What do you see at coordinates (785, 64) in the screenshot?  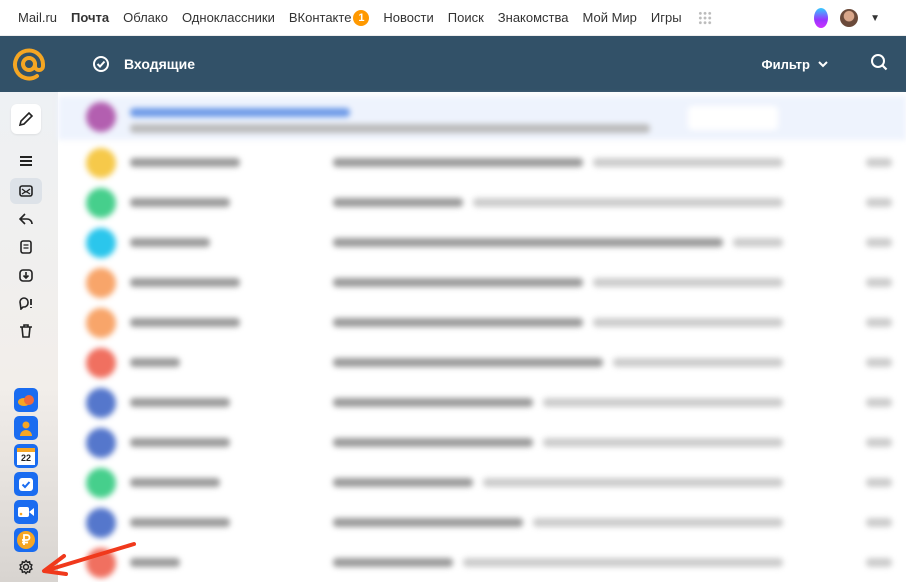 I see `filter-label: Фильтр` at bounding box center [785, 64].